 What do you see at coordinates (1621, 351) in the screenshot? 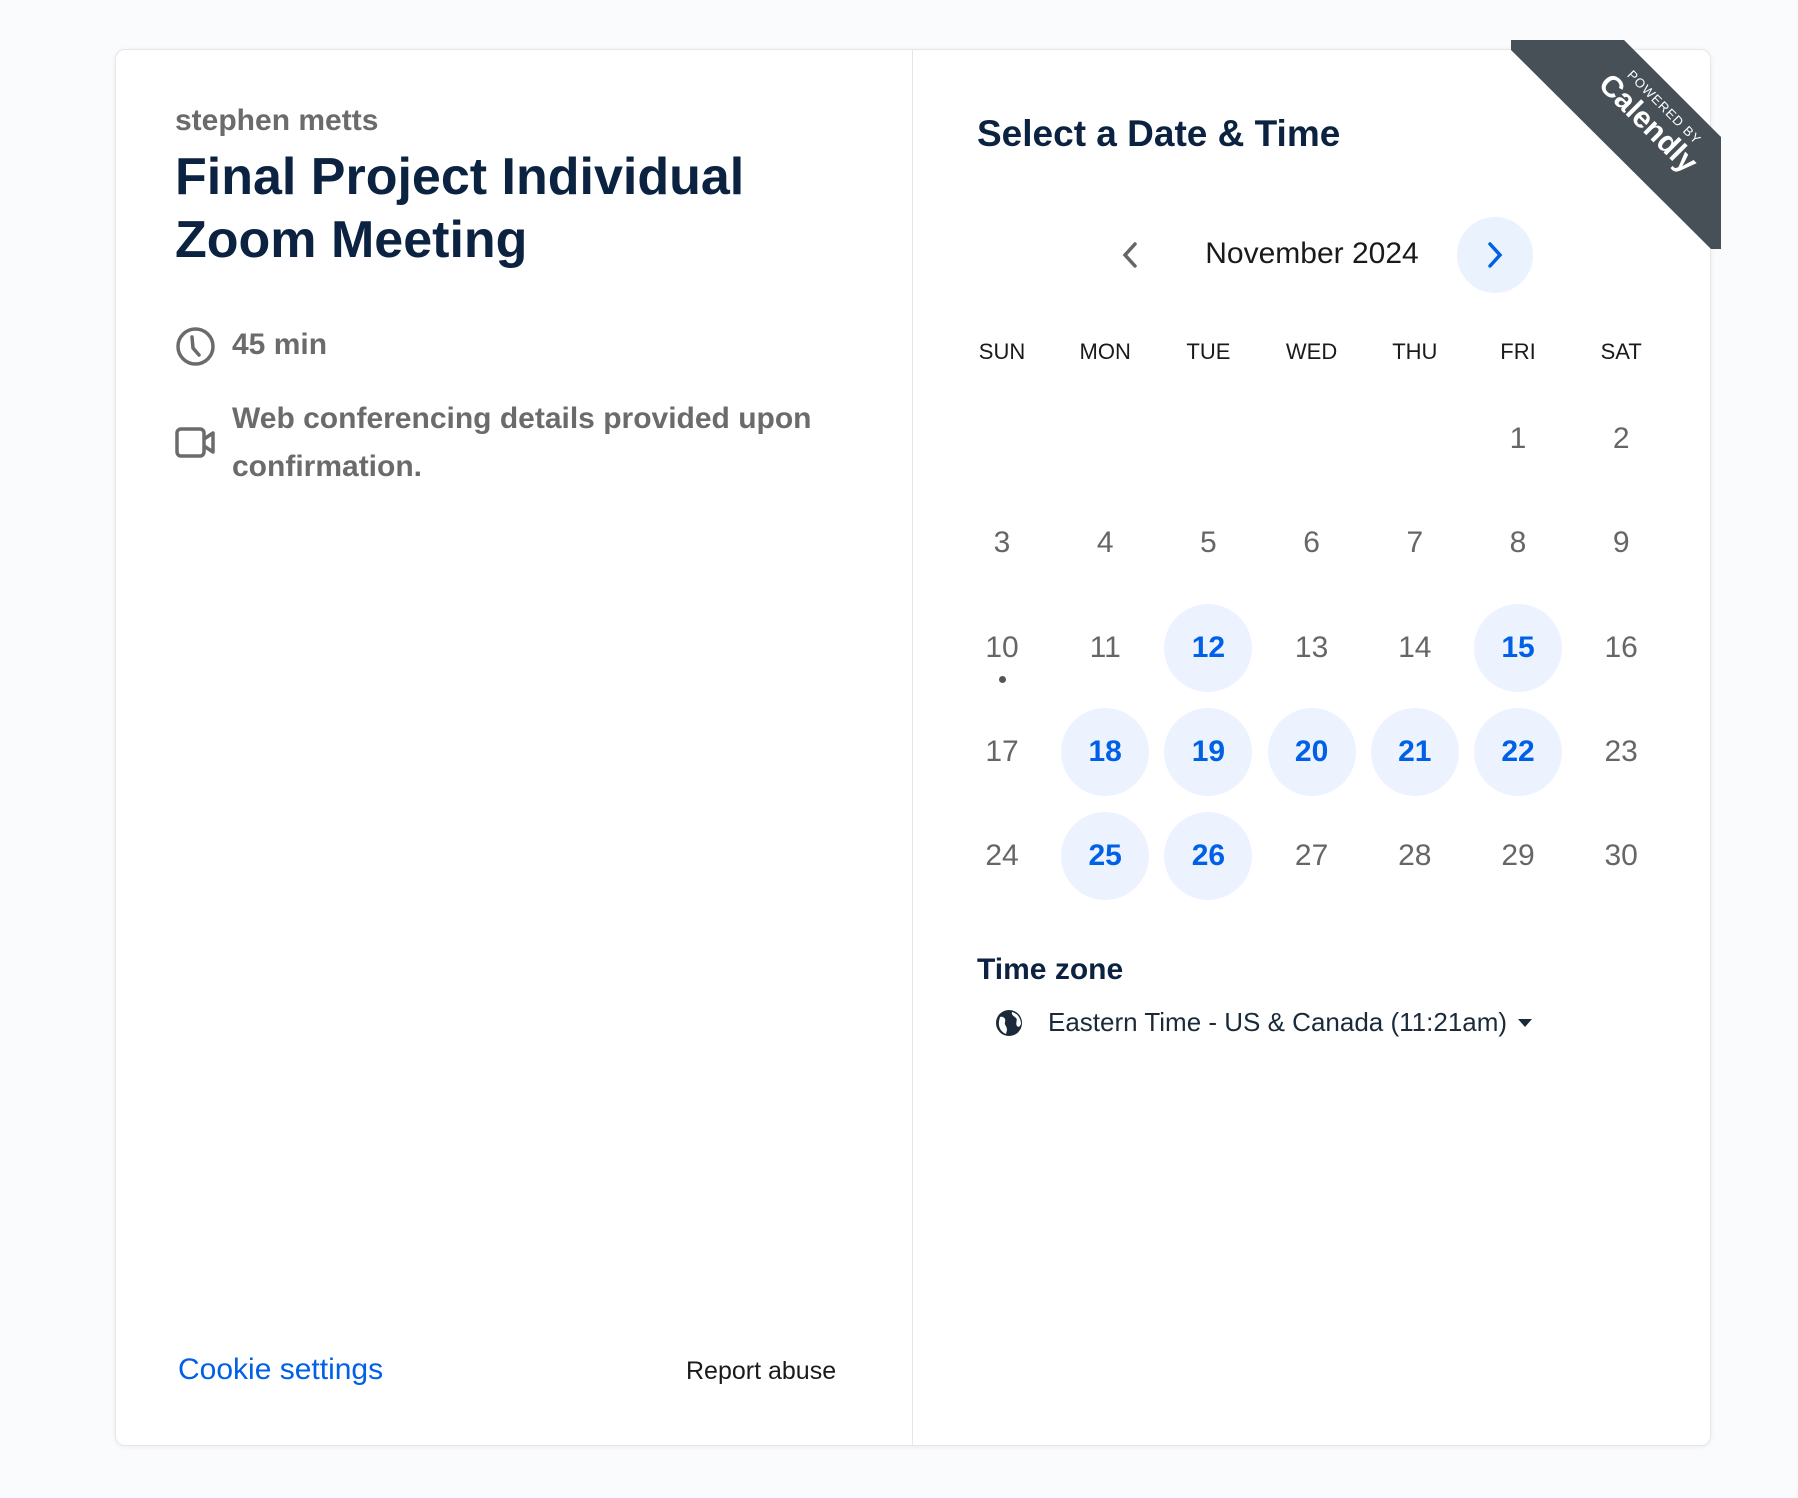
I see `weekday-sat: SAT` at bounding box center [1621, 351].